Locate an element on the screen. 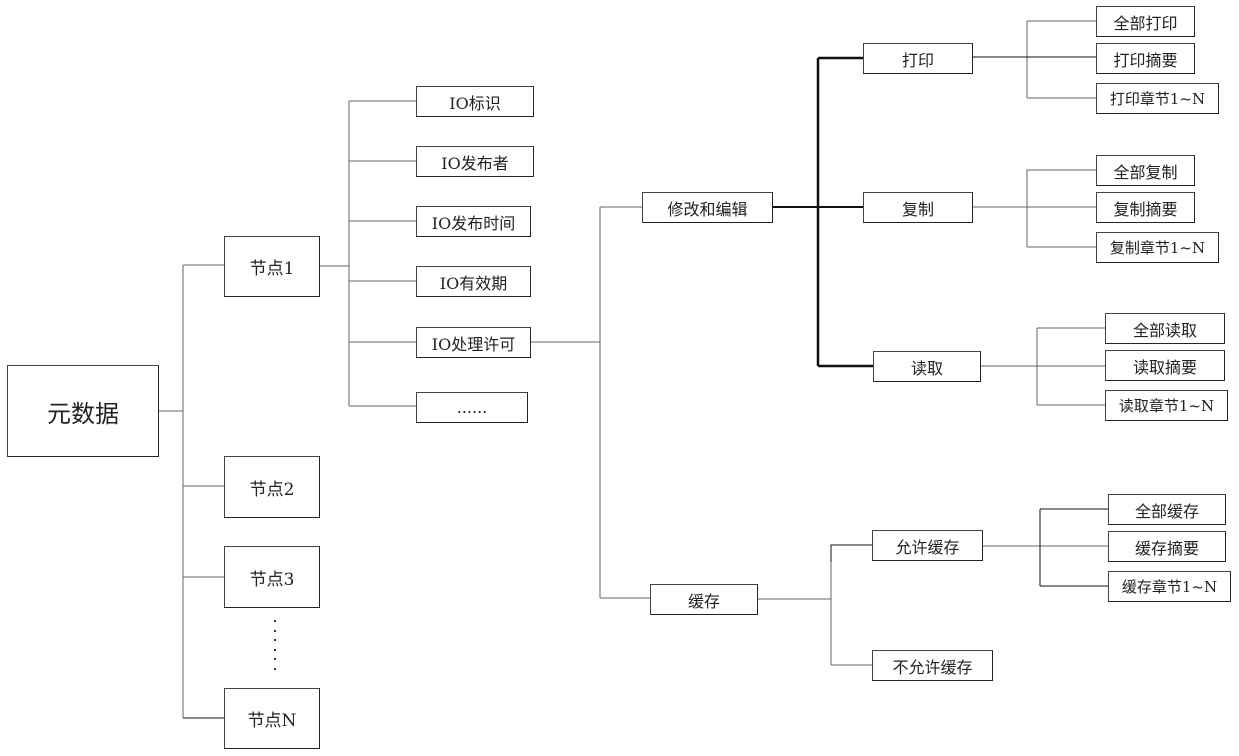 The width and height of the screenshot is (1239, 756). read-summary: 读取摘要 is located at coordinates (1165, 365).